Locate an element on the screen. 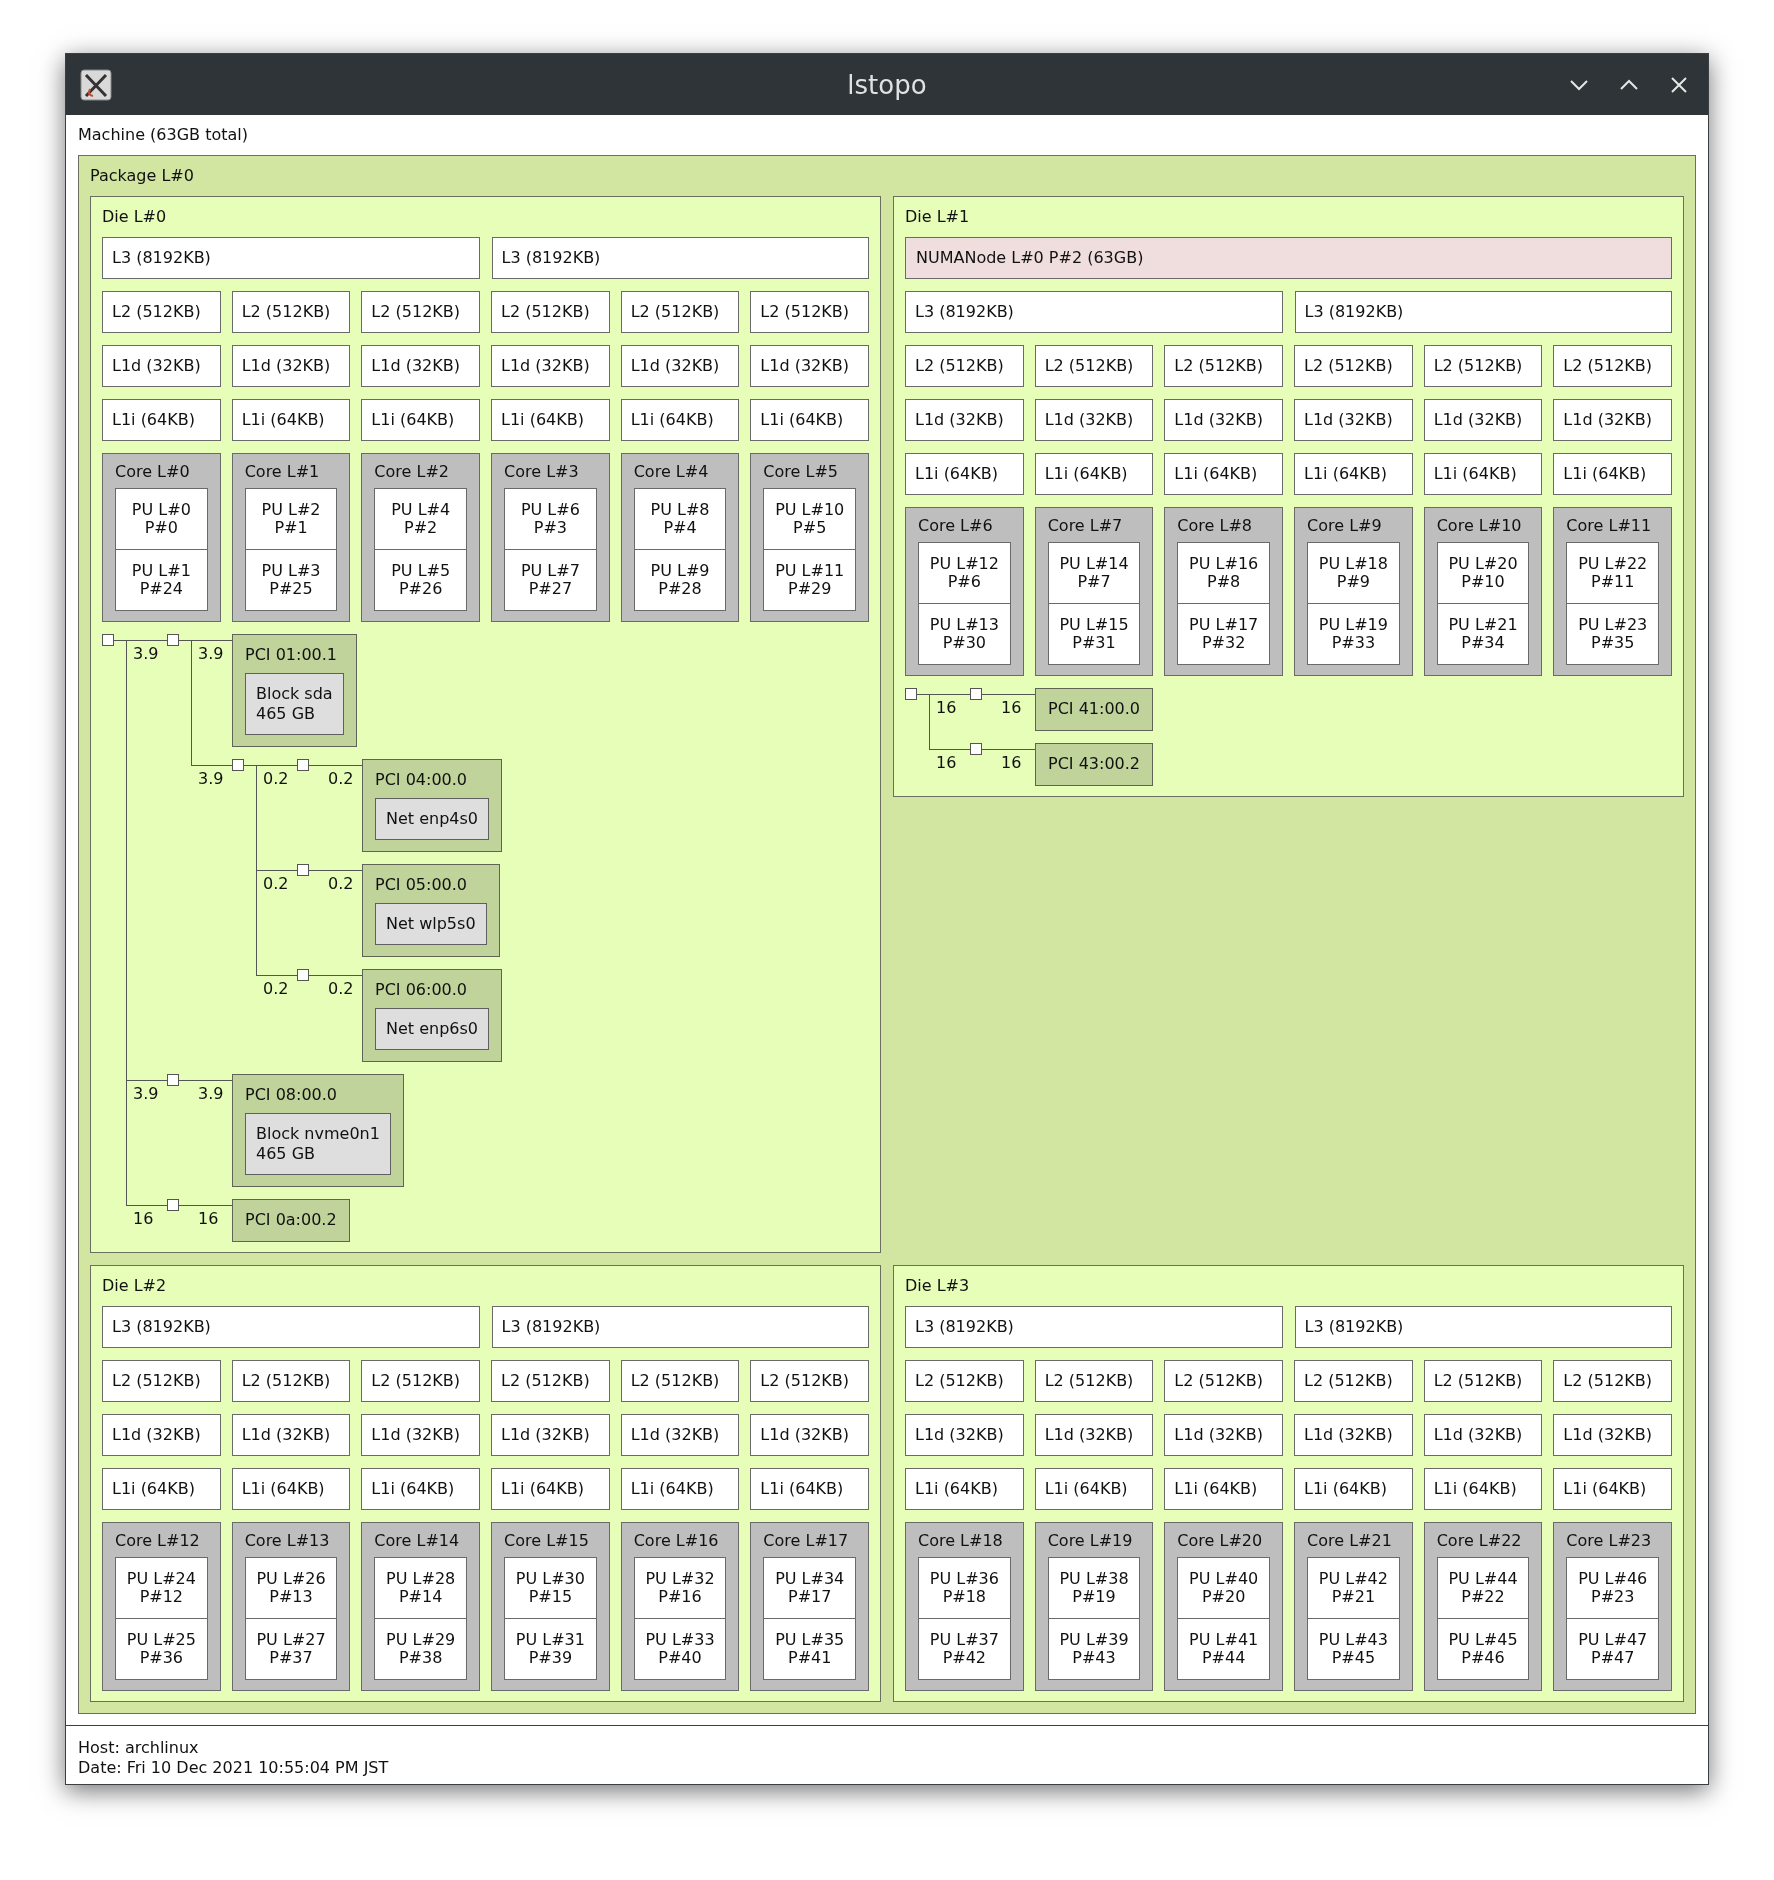  os-device: Net enp4s0 is located at coordinates (432, 819).